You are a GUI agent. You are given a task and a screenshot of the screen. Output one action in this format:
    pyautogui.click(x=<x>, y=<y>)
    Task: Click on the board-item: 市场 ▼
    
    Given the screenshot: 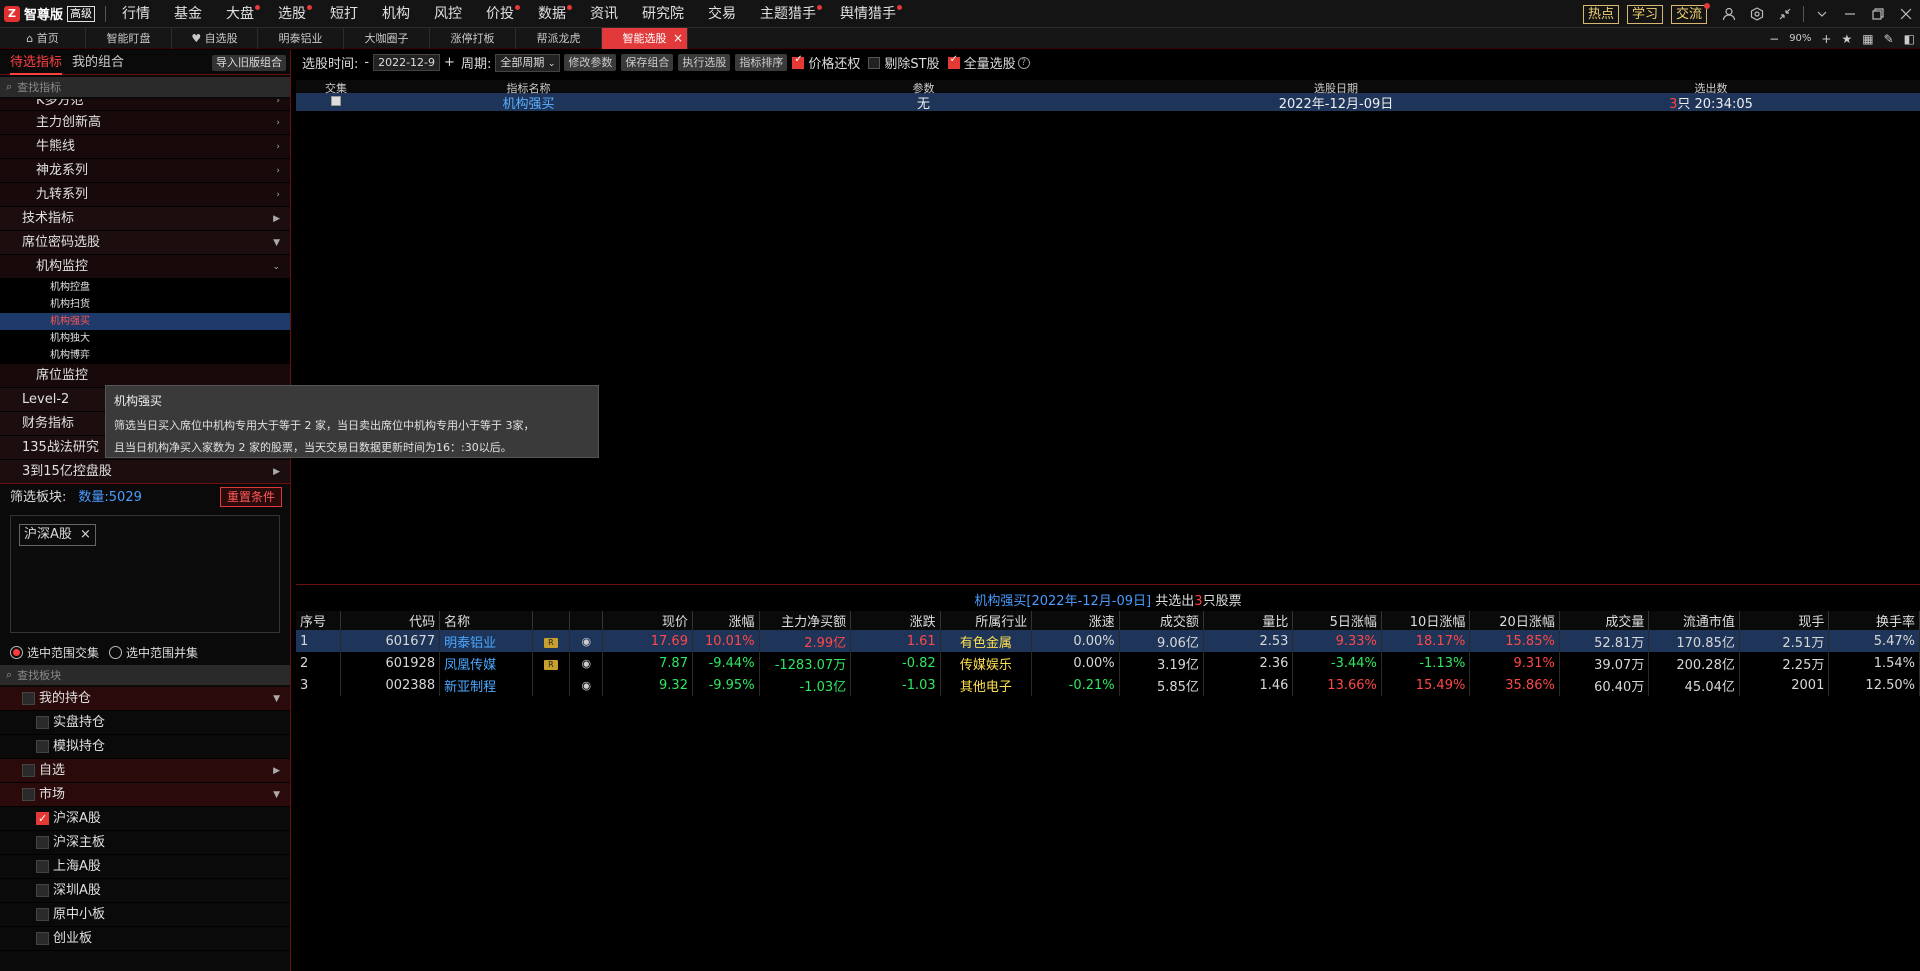 What is the action you would take?
    pyautogui.click(x=145, y=795)
    